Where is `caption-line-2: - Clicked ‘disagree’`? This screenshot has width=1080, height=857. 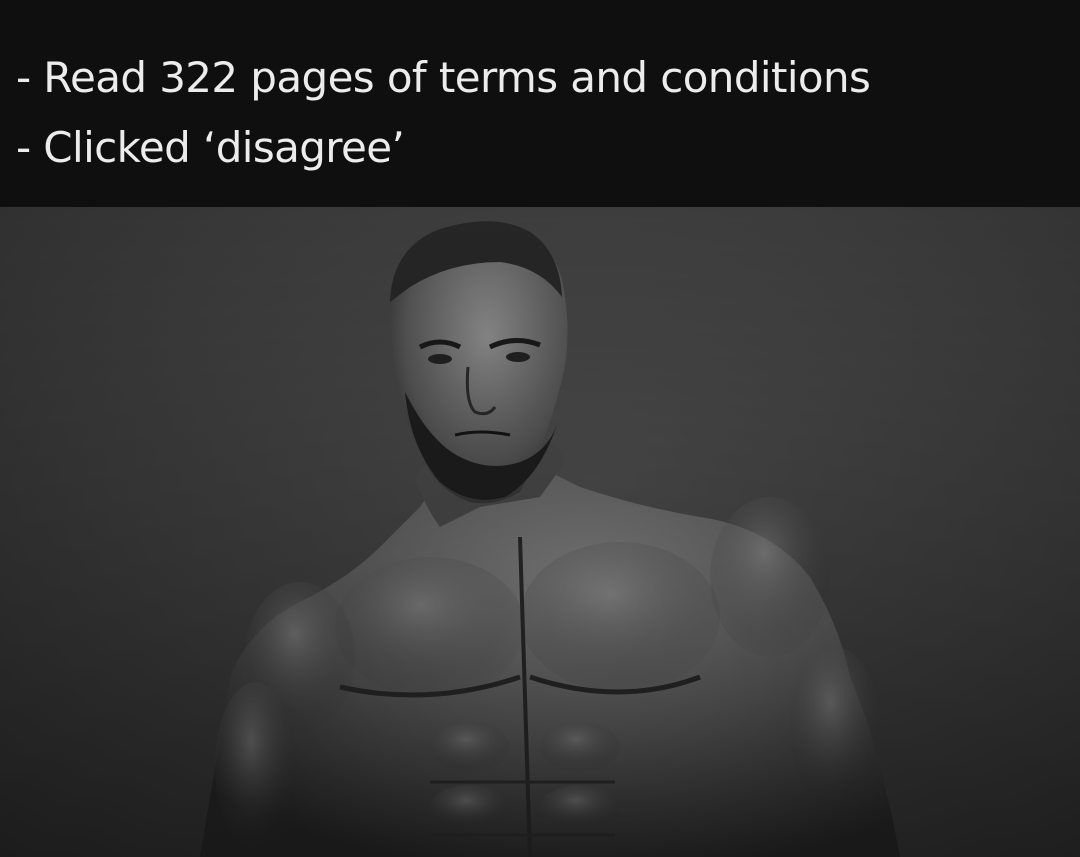
caption-line-2: - Clicked ‘disagree’ is located at coordinates (210, 147).